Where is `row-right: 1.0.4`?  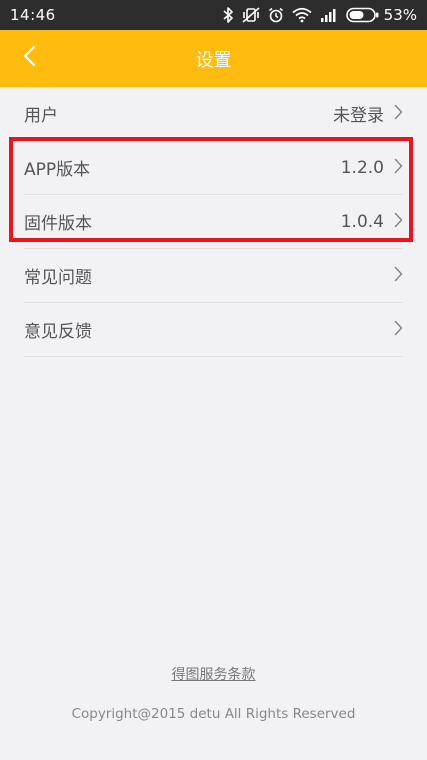 row-right: 1.0.4 is located at coordinates (372, 222).